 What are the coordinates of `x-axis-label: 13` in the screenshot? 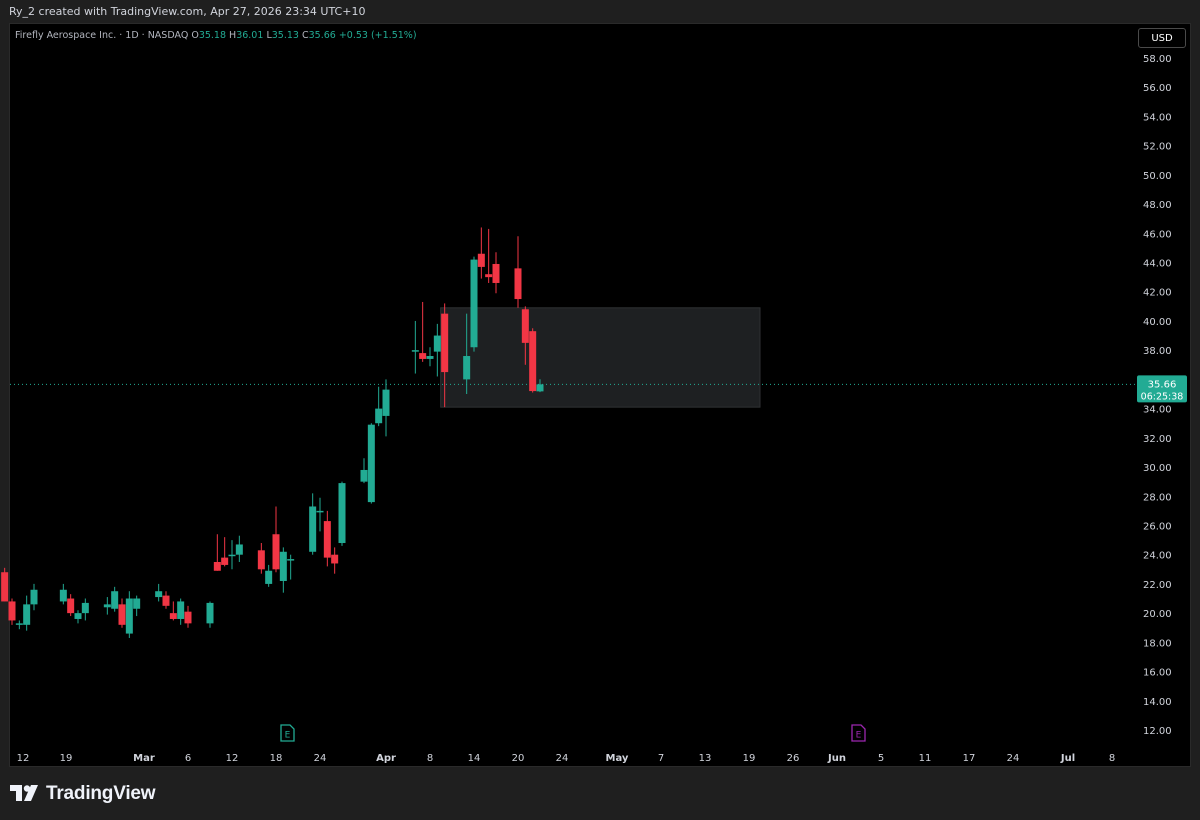 It's located at (705, 758).